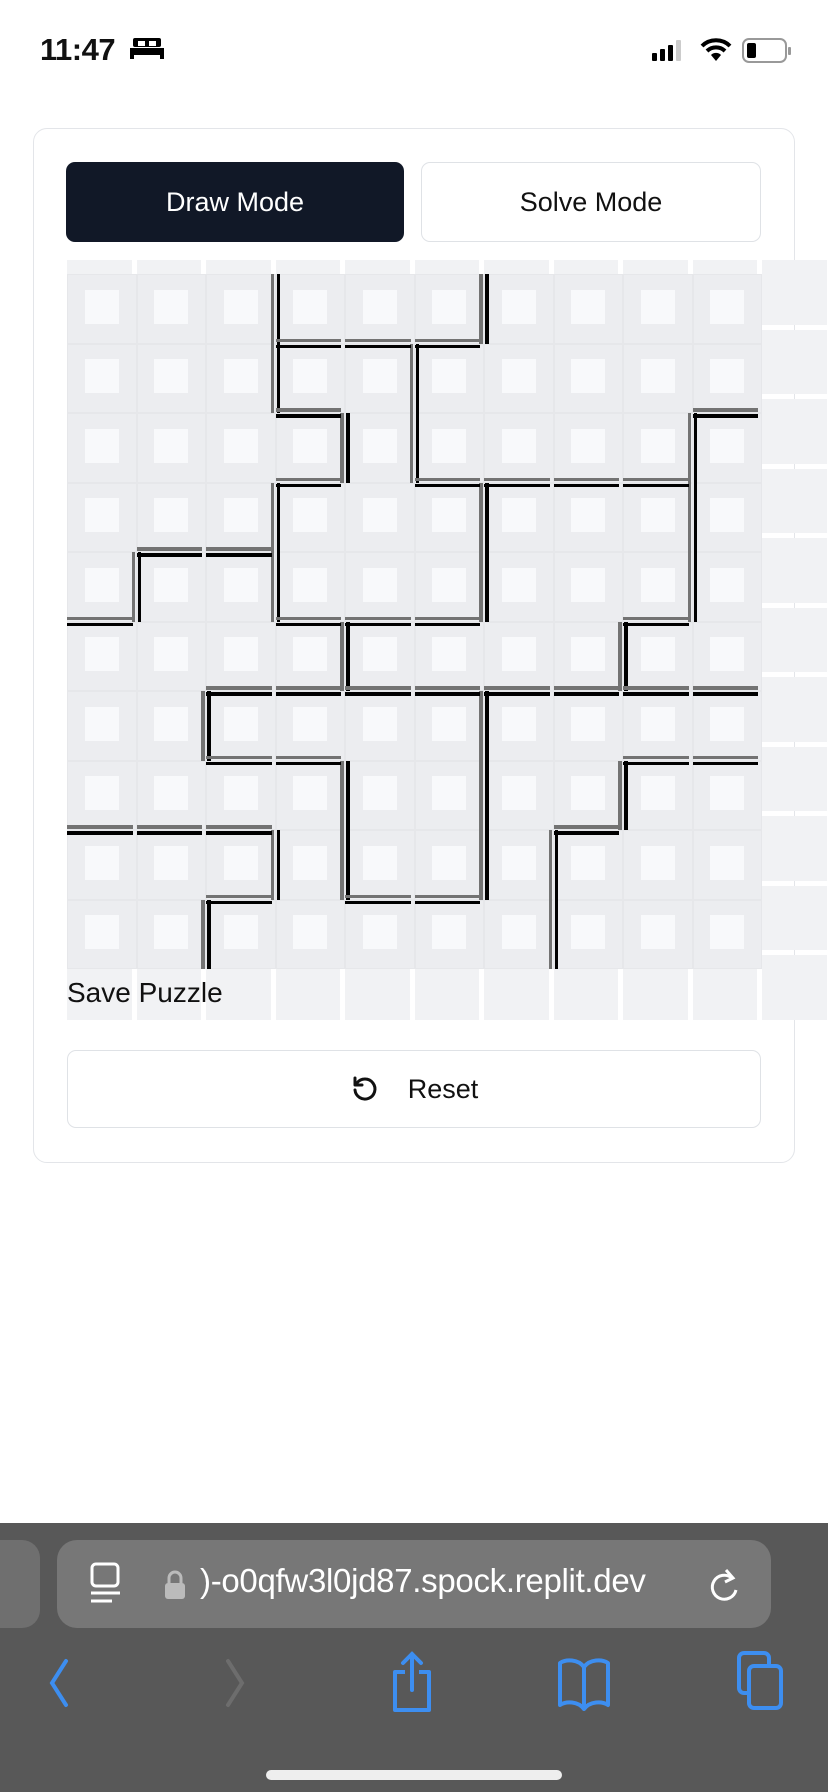 This screenshot has height=1792, width=828. Describe the element at coordinates (764, 1682) in the screenshot. I see `tabs-icon` at that location.